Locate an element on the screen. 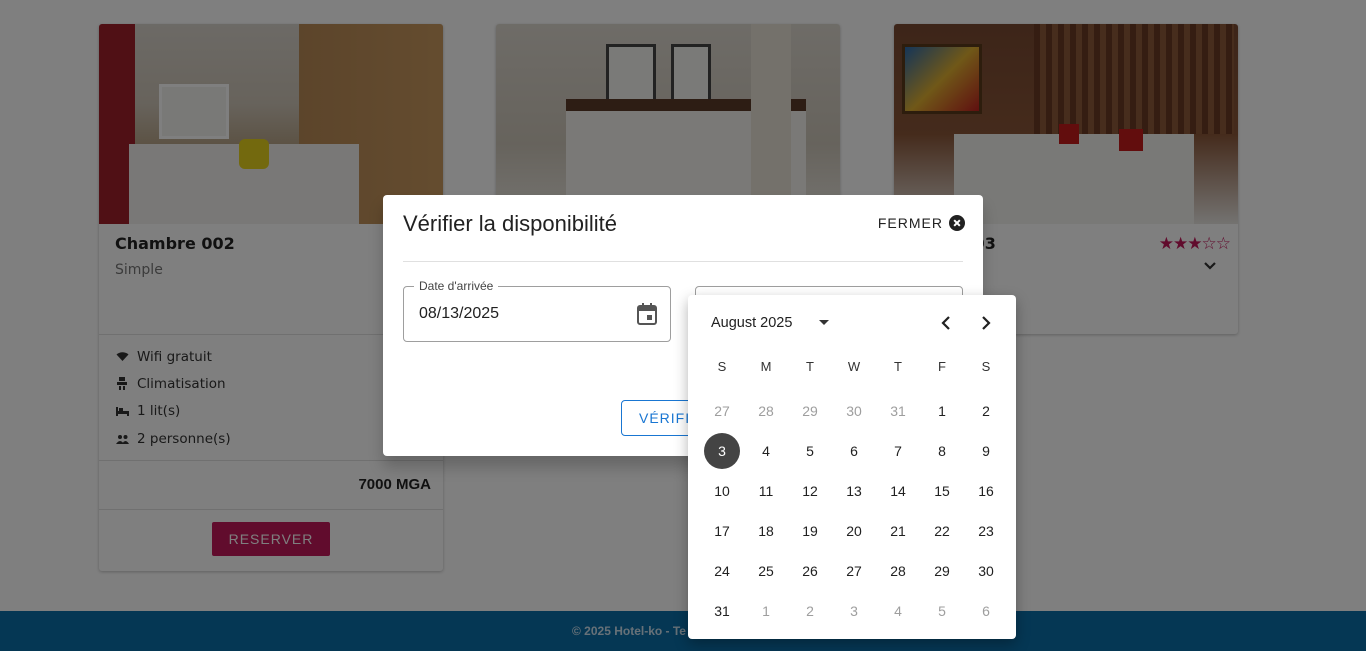  close-label: FERMER is located at coordinates (910, 223).